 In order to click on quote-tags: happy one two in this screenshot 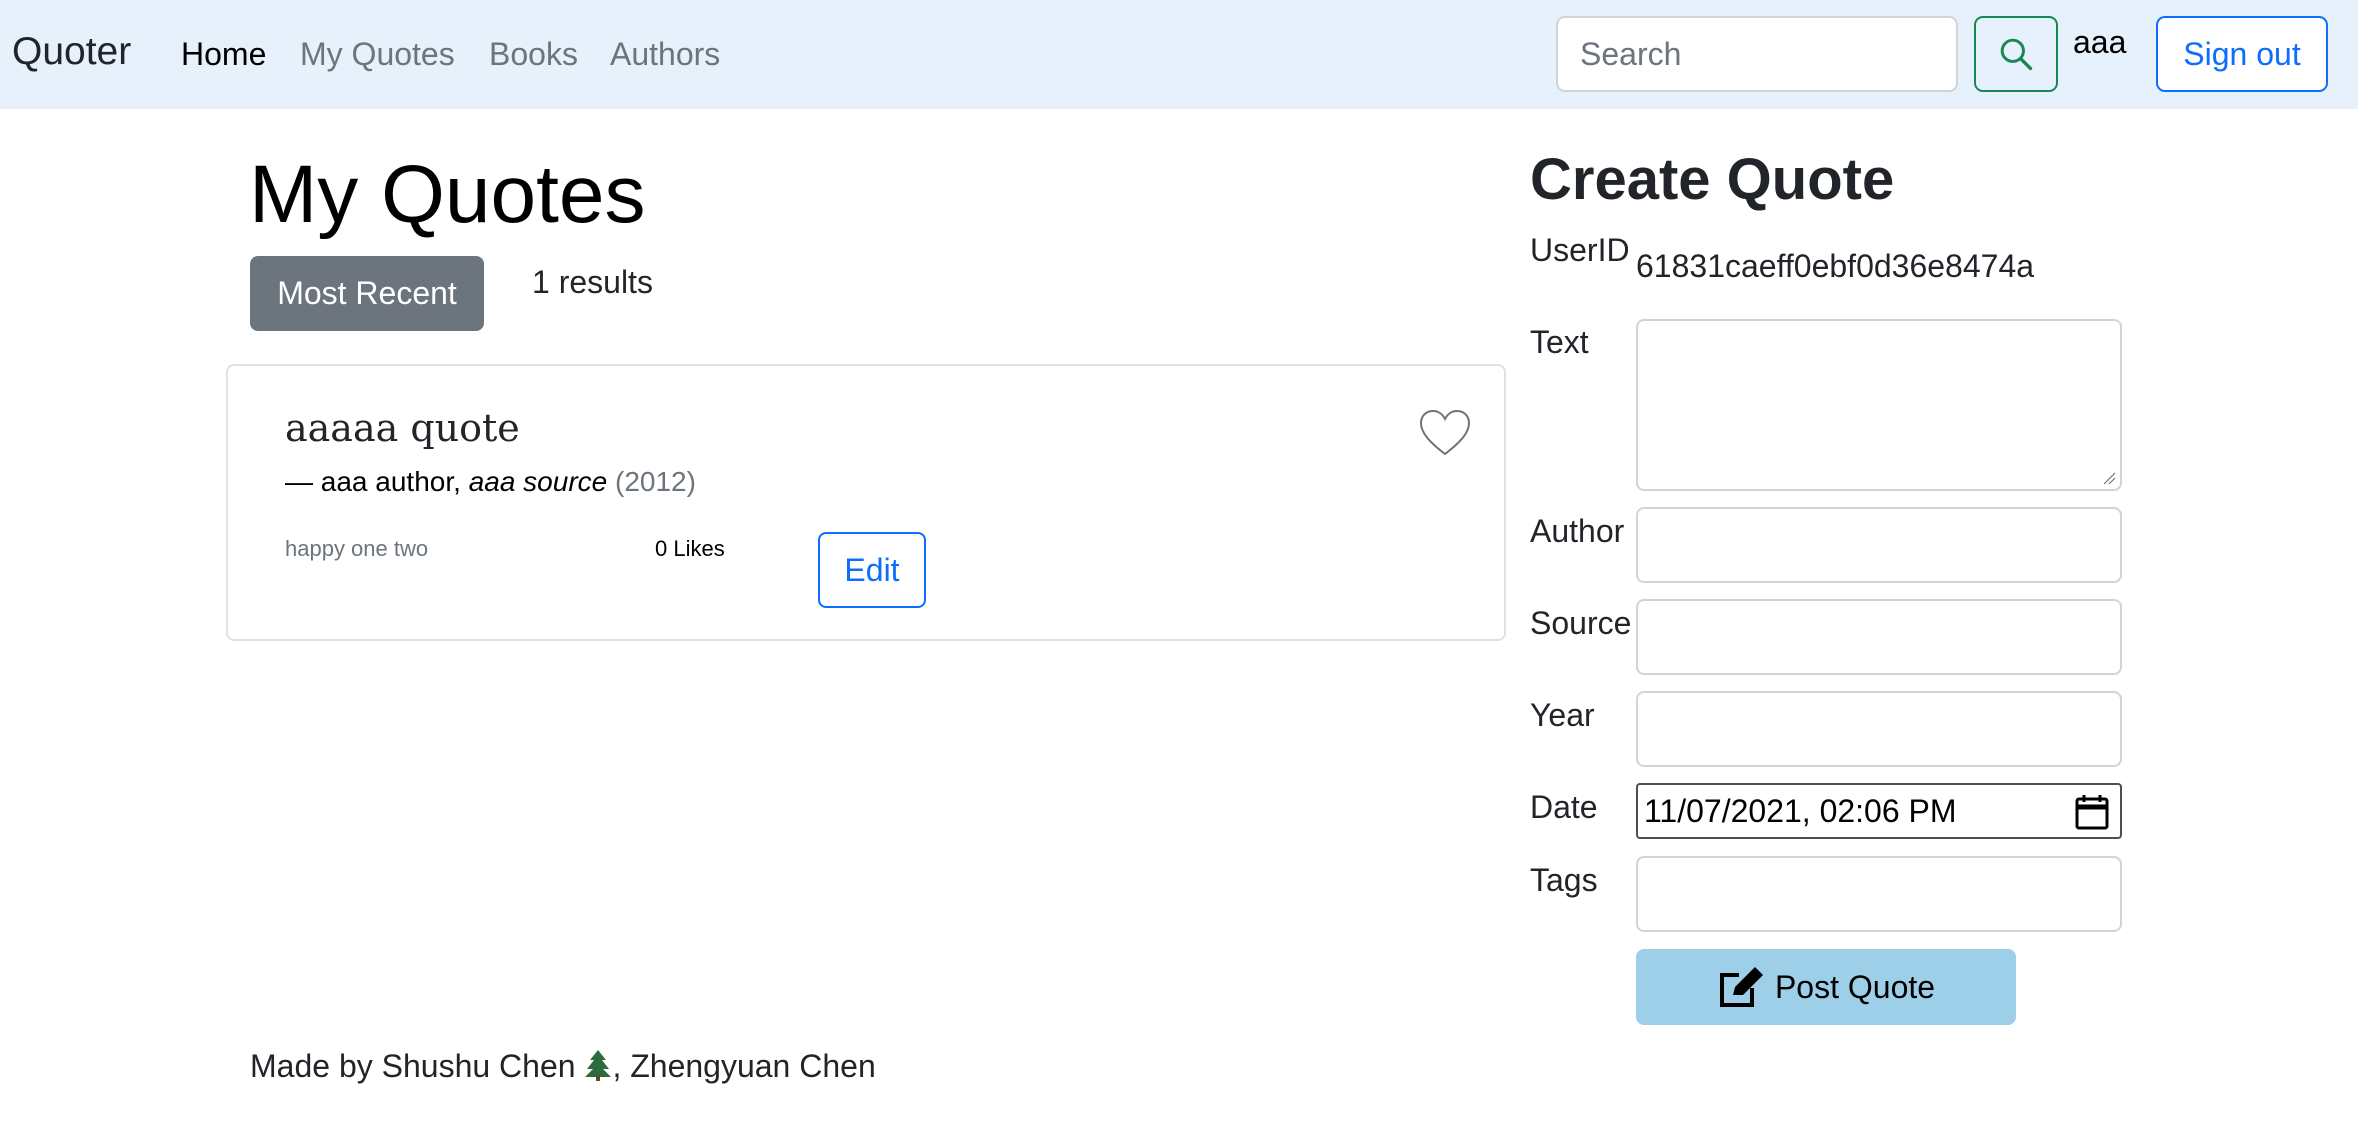, I will do `click(357, 548)`.